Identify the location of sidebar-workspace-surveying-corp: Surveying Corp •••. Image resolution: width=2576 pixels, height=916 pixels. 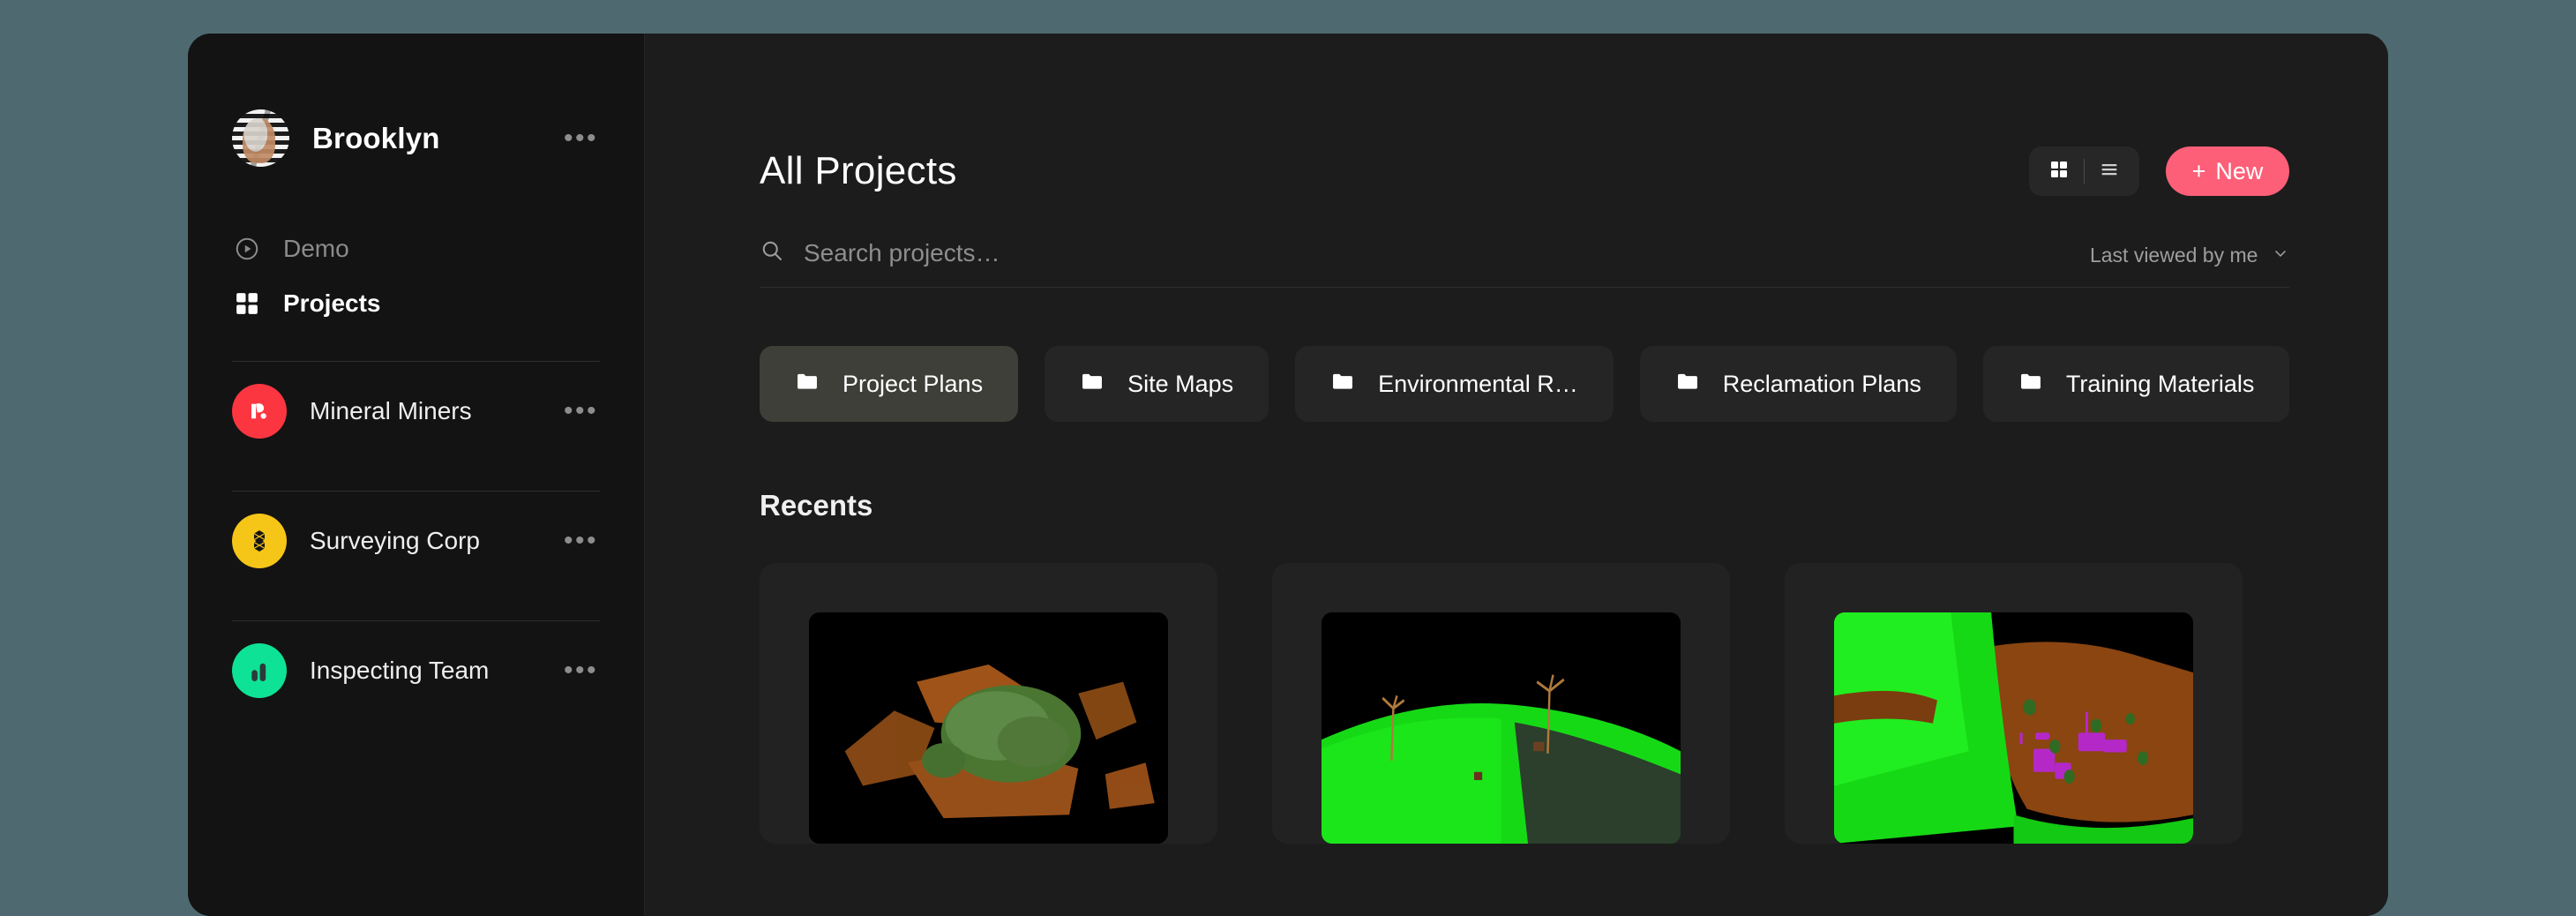
(416, 541).